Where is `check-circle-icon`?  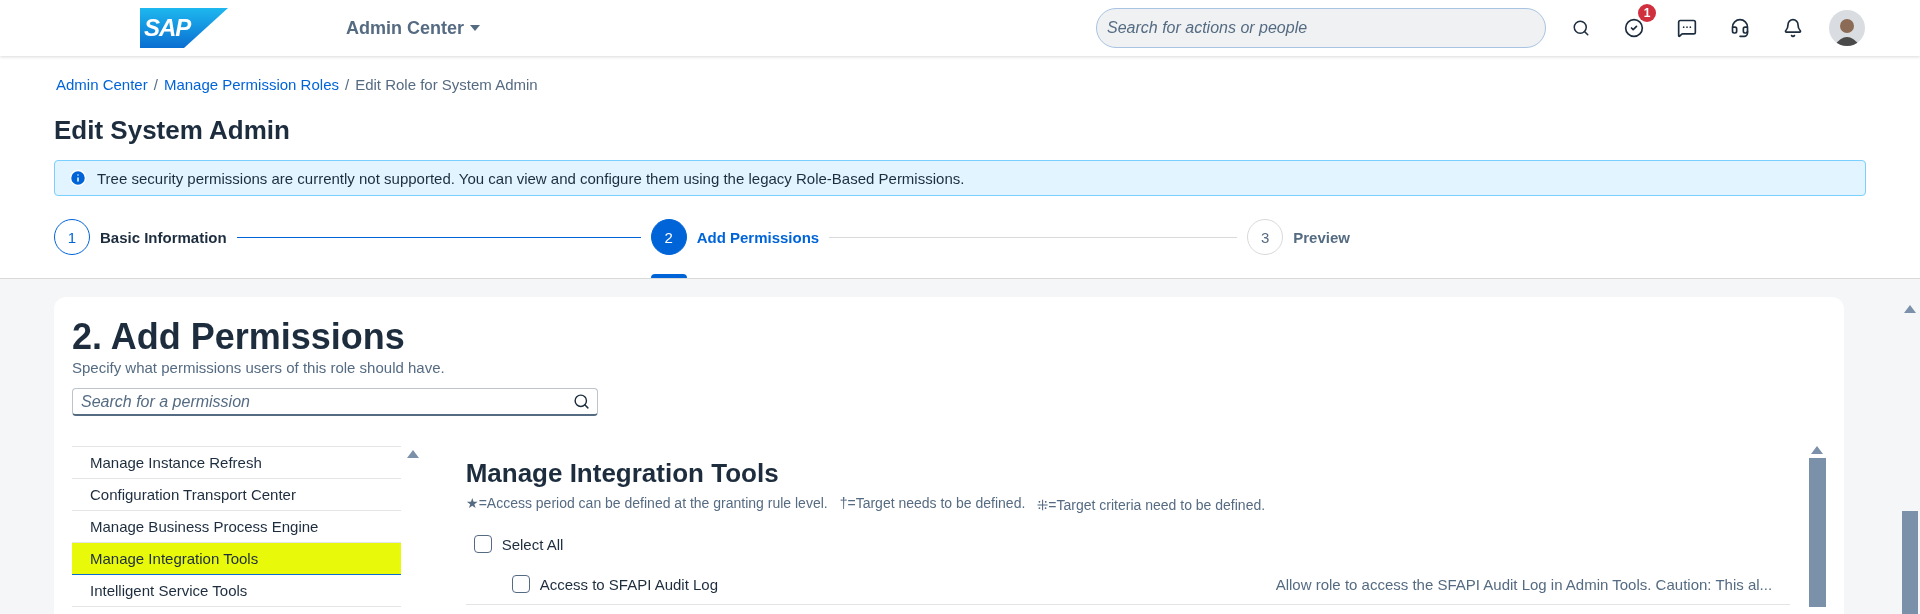 check-circle-icon is located at coordinates (1634, 28).